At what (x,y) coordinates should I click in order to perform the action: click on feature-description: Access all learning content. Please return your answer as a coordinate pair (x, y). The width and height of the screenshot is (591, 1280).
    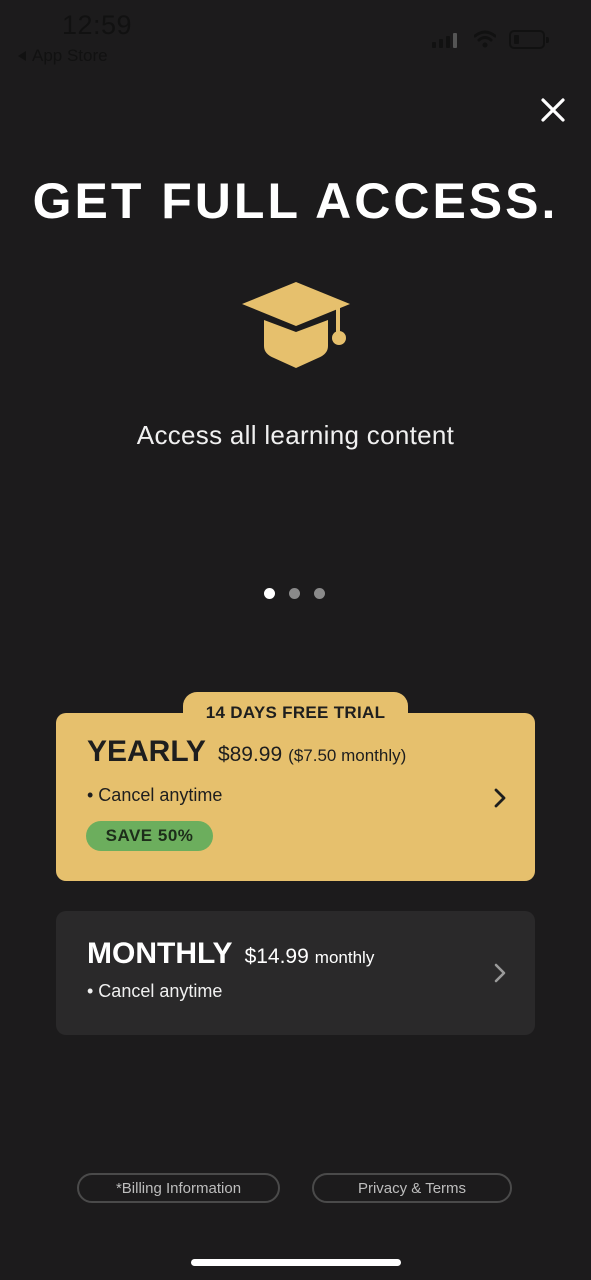
    Looking at the image, I should click on (295, 435).